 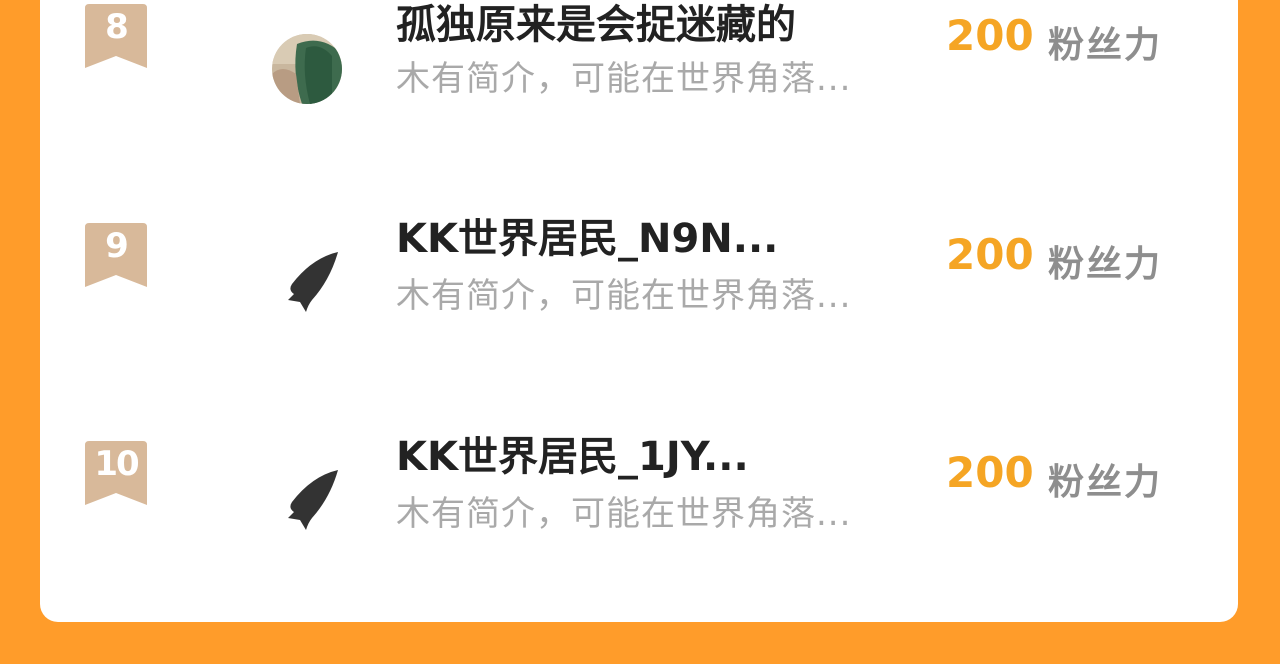 I want to click on user-photo-avatar-icon, so click(x=307, y=69).